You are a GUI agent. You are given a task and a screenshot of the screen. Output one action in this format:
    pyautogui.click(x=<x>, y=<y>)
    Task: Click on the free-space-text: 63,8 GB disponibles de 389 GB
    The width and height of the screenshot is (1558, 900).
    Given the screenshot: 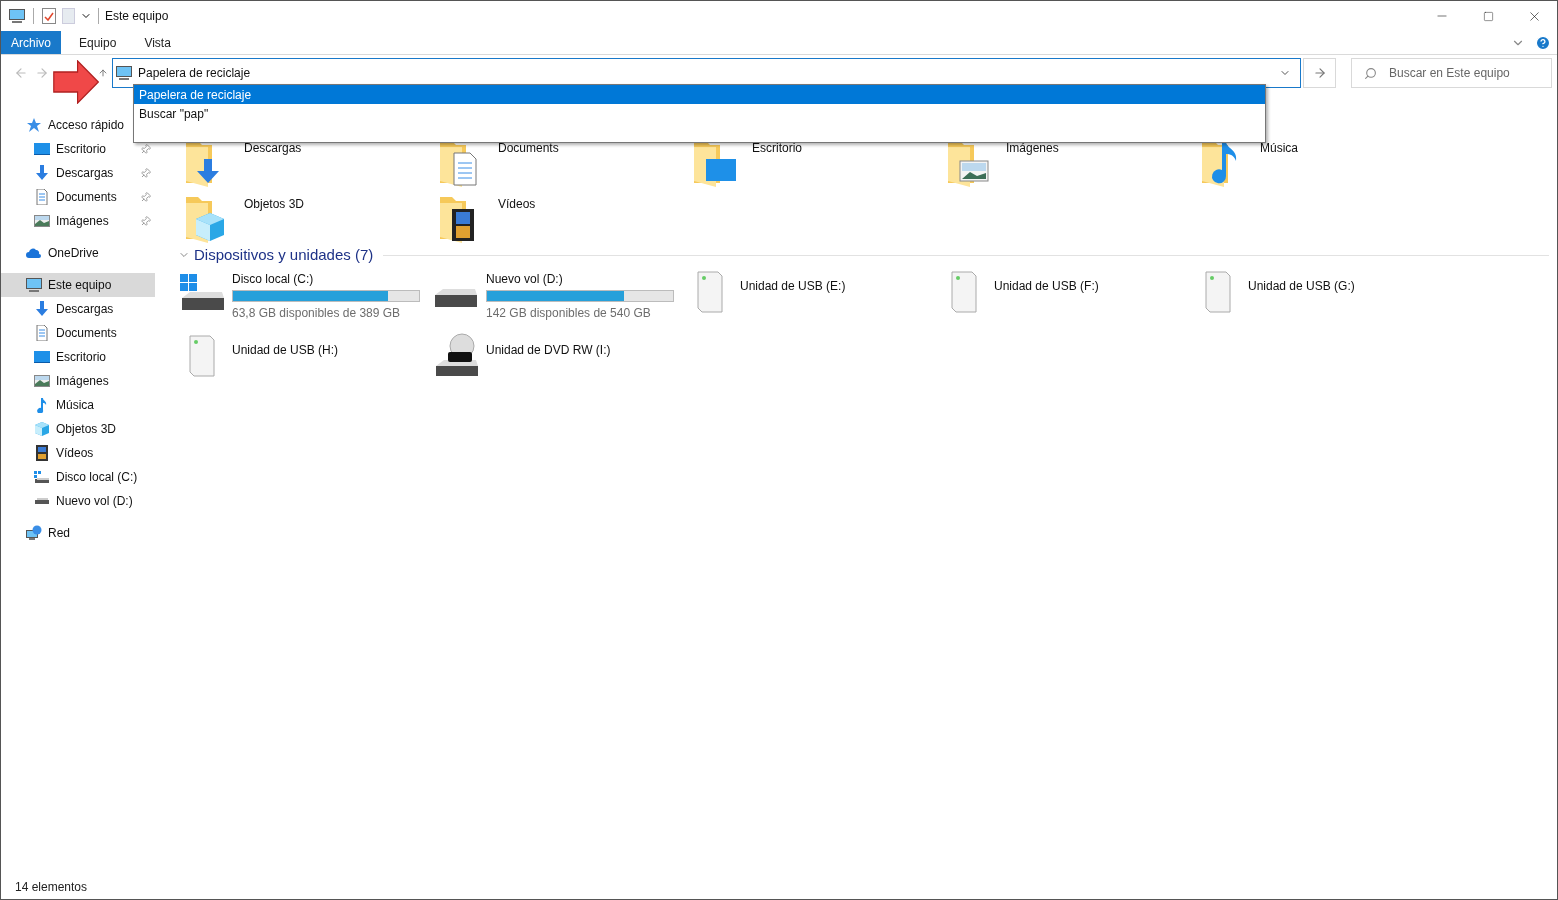 What is the action you would take?
    pyautogui.click(x=317, y=313)
    